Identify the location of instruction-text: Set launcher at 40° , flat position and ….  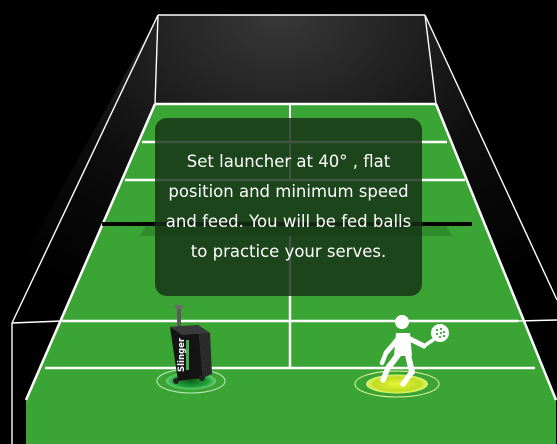
(288, 206).